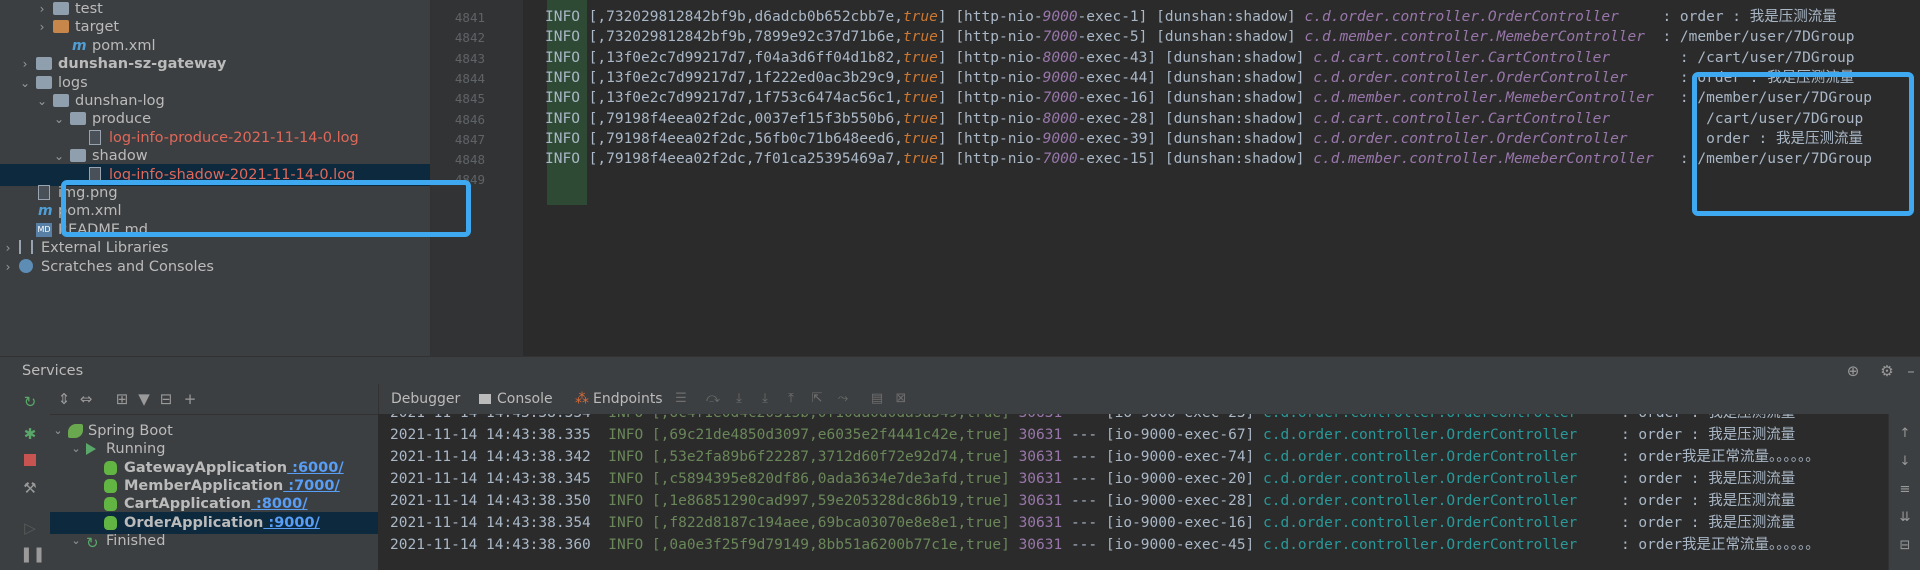 Image resolution: width=1920 pixels, height=570 pixels. Describe the element at coordinates (315, 468) in the screenshot. I see `service-port-link: :6000/` at that location.